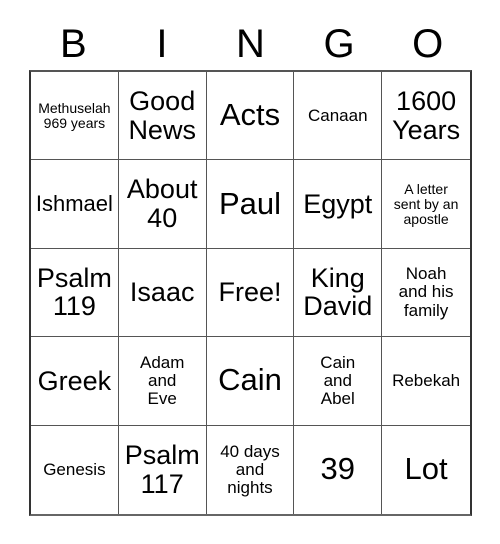 The image size is (500, 544). I want to click on bingo-cell-text: Noah and his family, so click(426, 292).